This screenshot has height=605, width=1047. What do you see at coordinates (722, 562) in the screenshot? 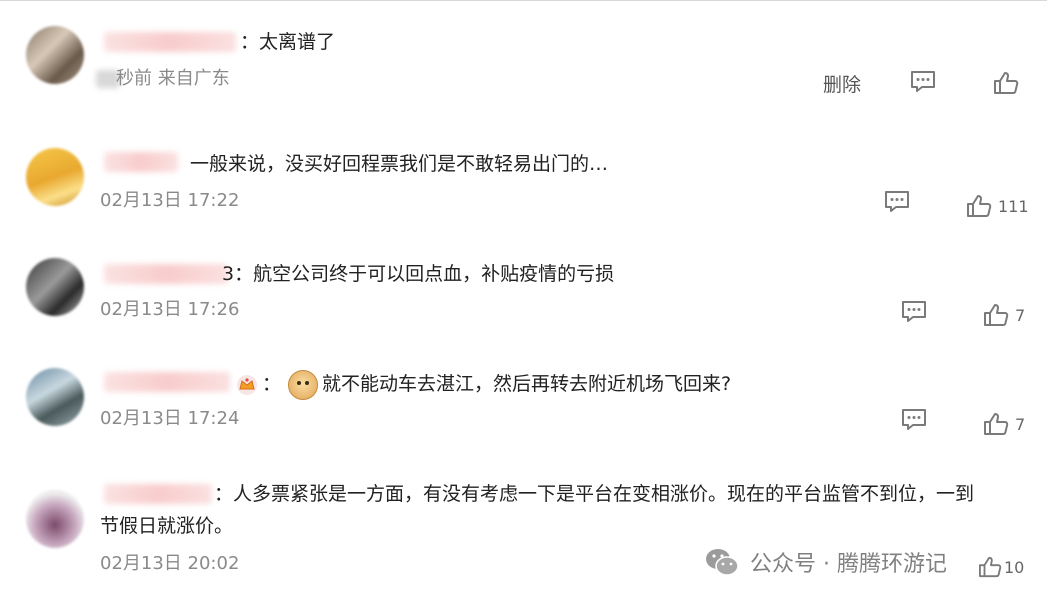
I see `wechat-icon` at bounding box center [722, 562].